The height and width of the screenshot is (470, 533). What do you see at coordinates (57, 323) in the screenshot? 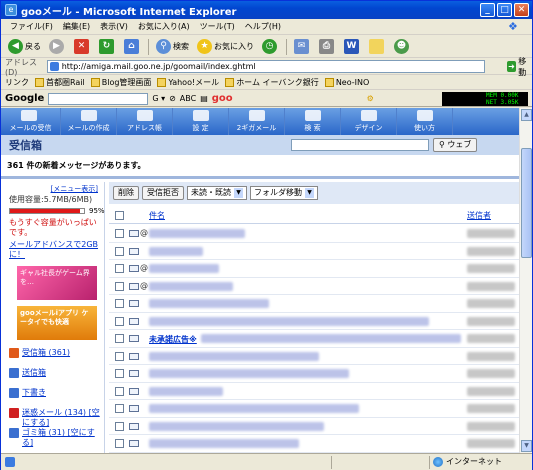
I see `goo-mail-app-banner: gooメールiアプリ ケータイでも快適` at bounding box center [57, 323].